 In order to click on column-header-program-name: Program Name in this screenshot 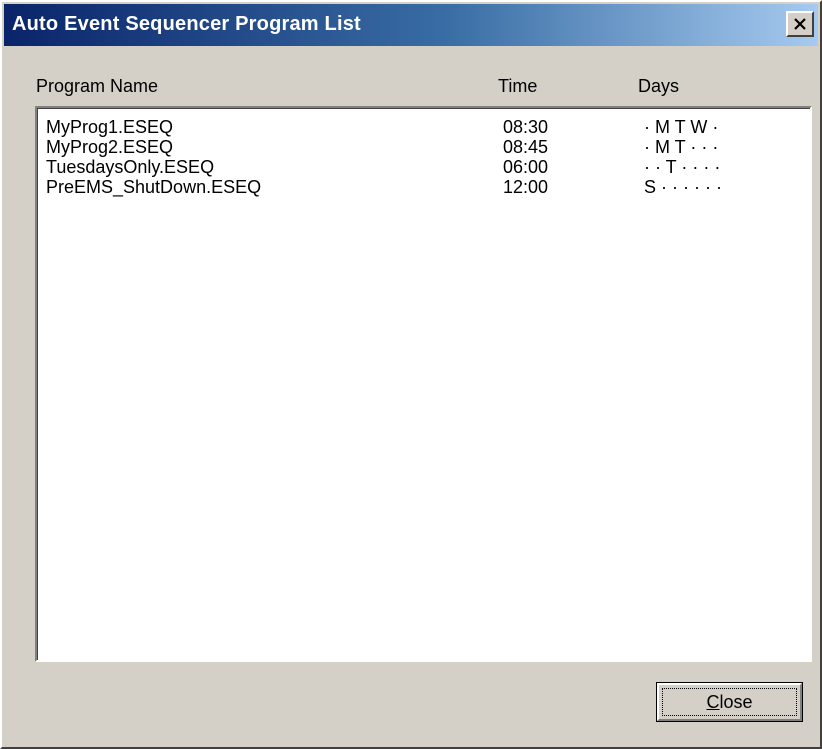, I will do `click(97, 86)`.